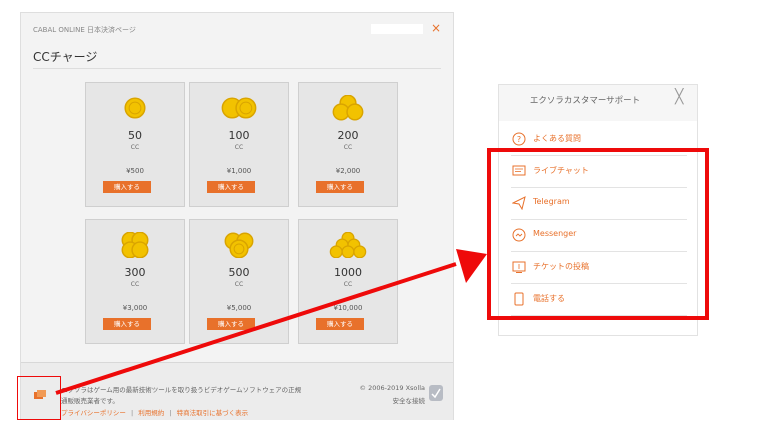 This screenshot has width=768, height=432. What do you see at coordinates (151, 413) in the screenshot?
I see `terms-link: 利用規約` at bounding box center [151, 413].